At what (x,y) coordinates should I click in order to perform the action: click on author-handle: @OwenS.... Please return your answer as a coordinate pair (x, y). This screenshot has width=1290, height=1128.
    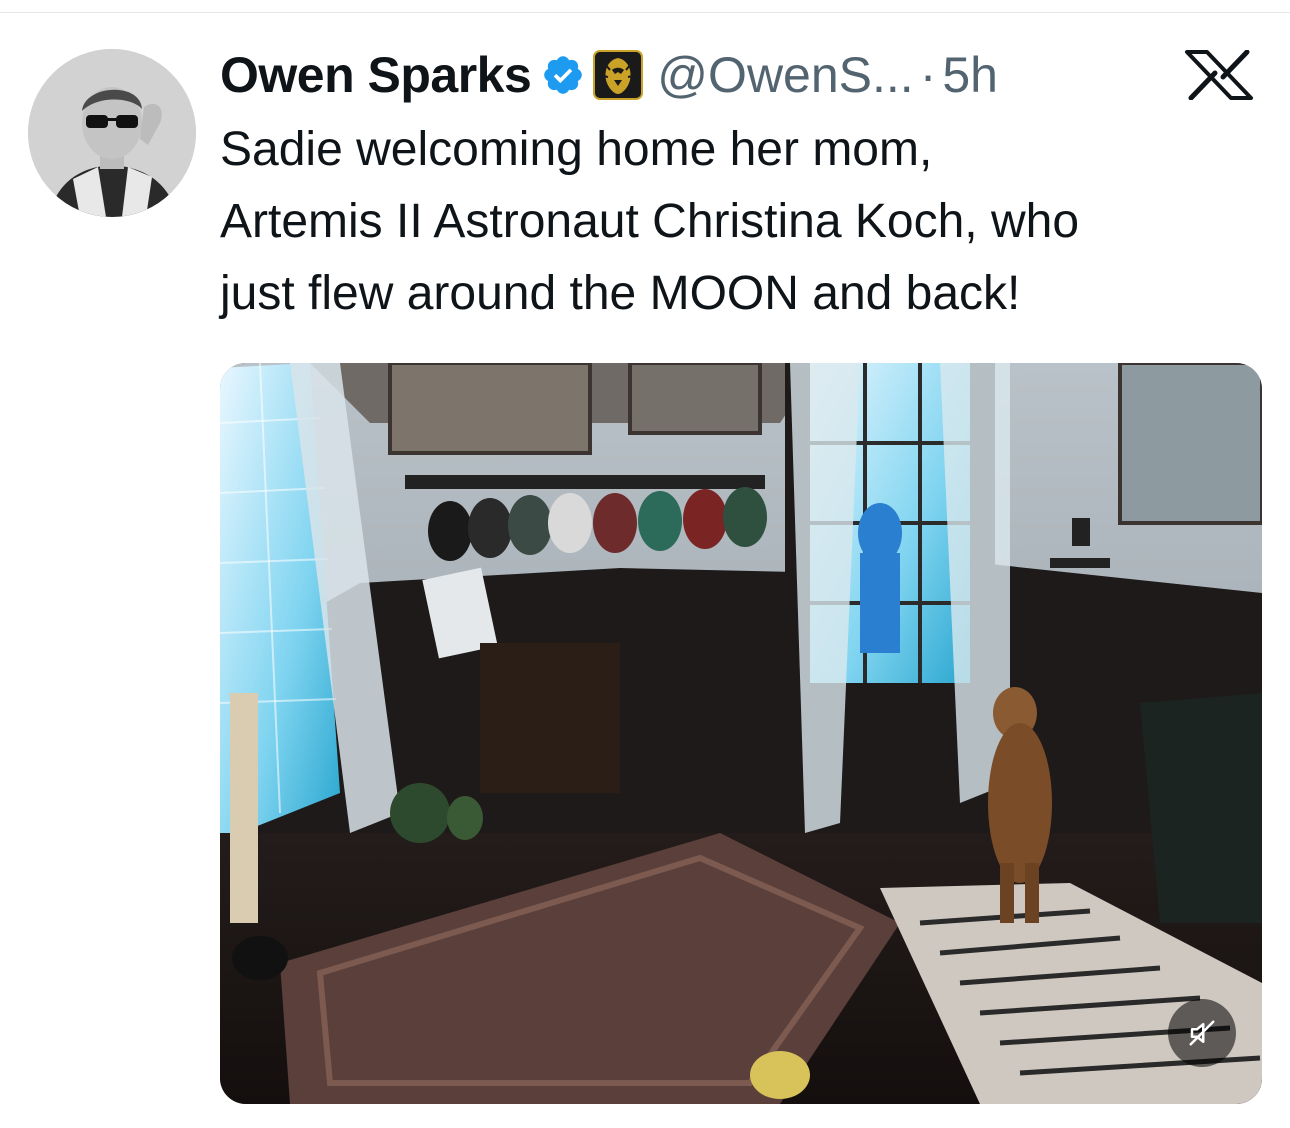
    Looking at the image, I should click on (785, 75).